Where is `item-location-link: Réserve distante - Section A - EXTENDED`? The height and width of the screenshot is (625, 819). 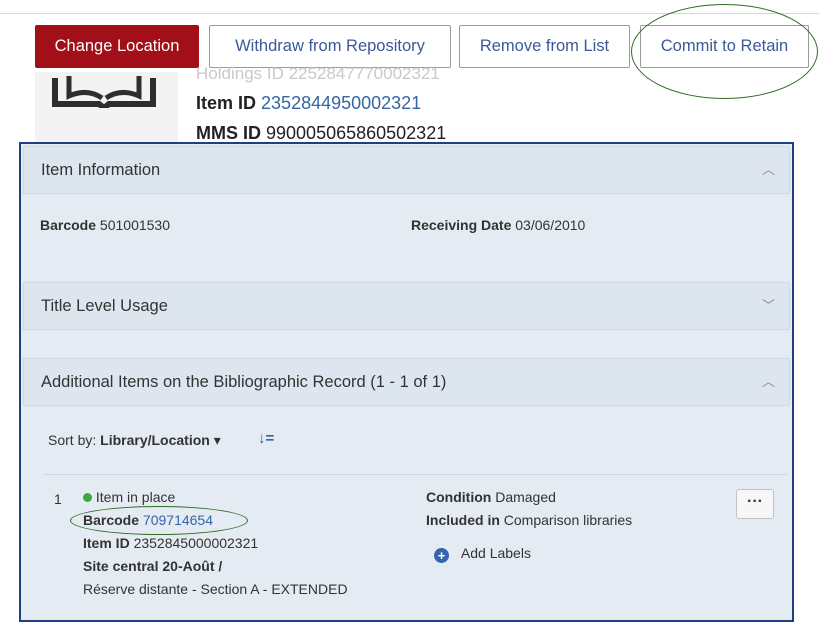
item-location-link: Réserve distante - Section A - EXTENDED is located at coordinates (215, 589).